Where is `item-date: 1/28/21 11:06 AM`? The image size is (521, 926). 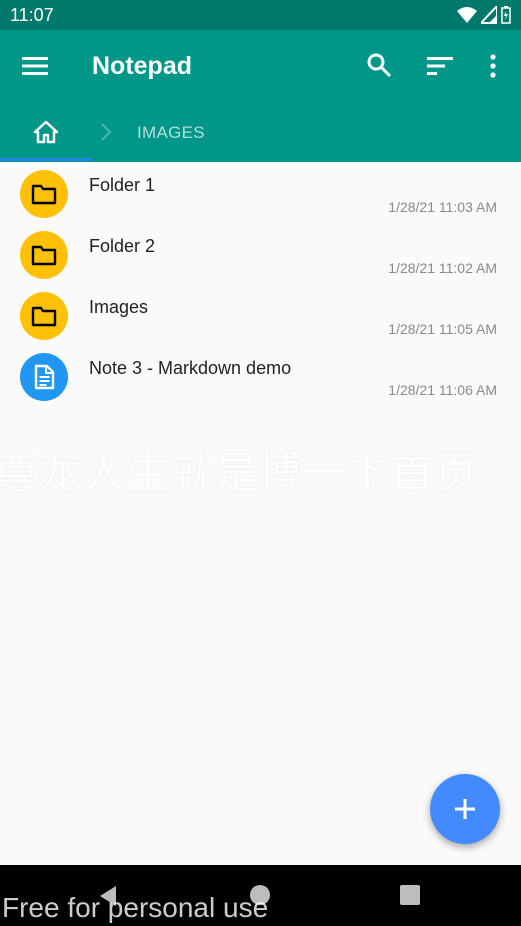 item-date: 1/28/21 11:06 AM is located at coordinates (442, 390).